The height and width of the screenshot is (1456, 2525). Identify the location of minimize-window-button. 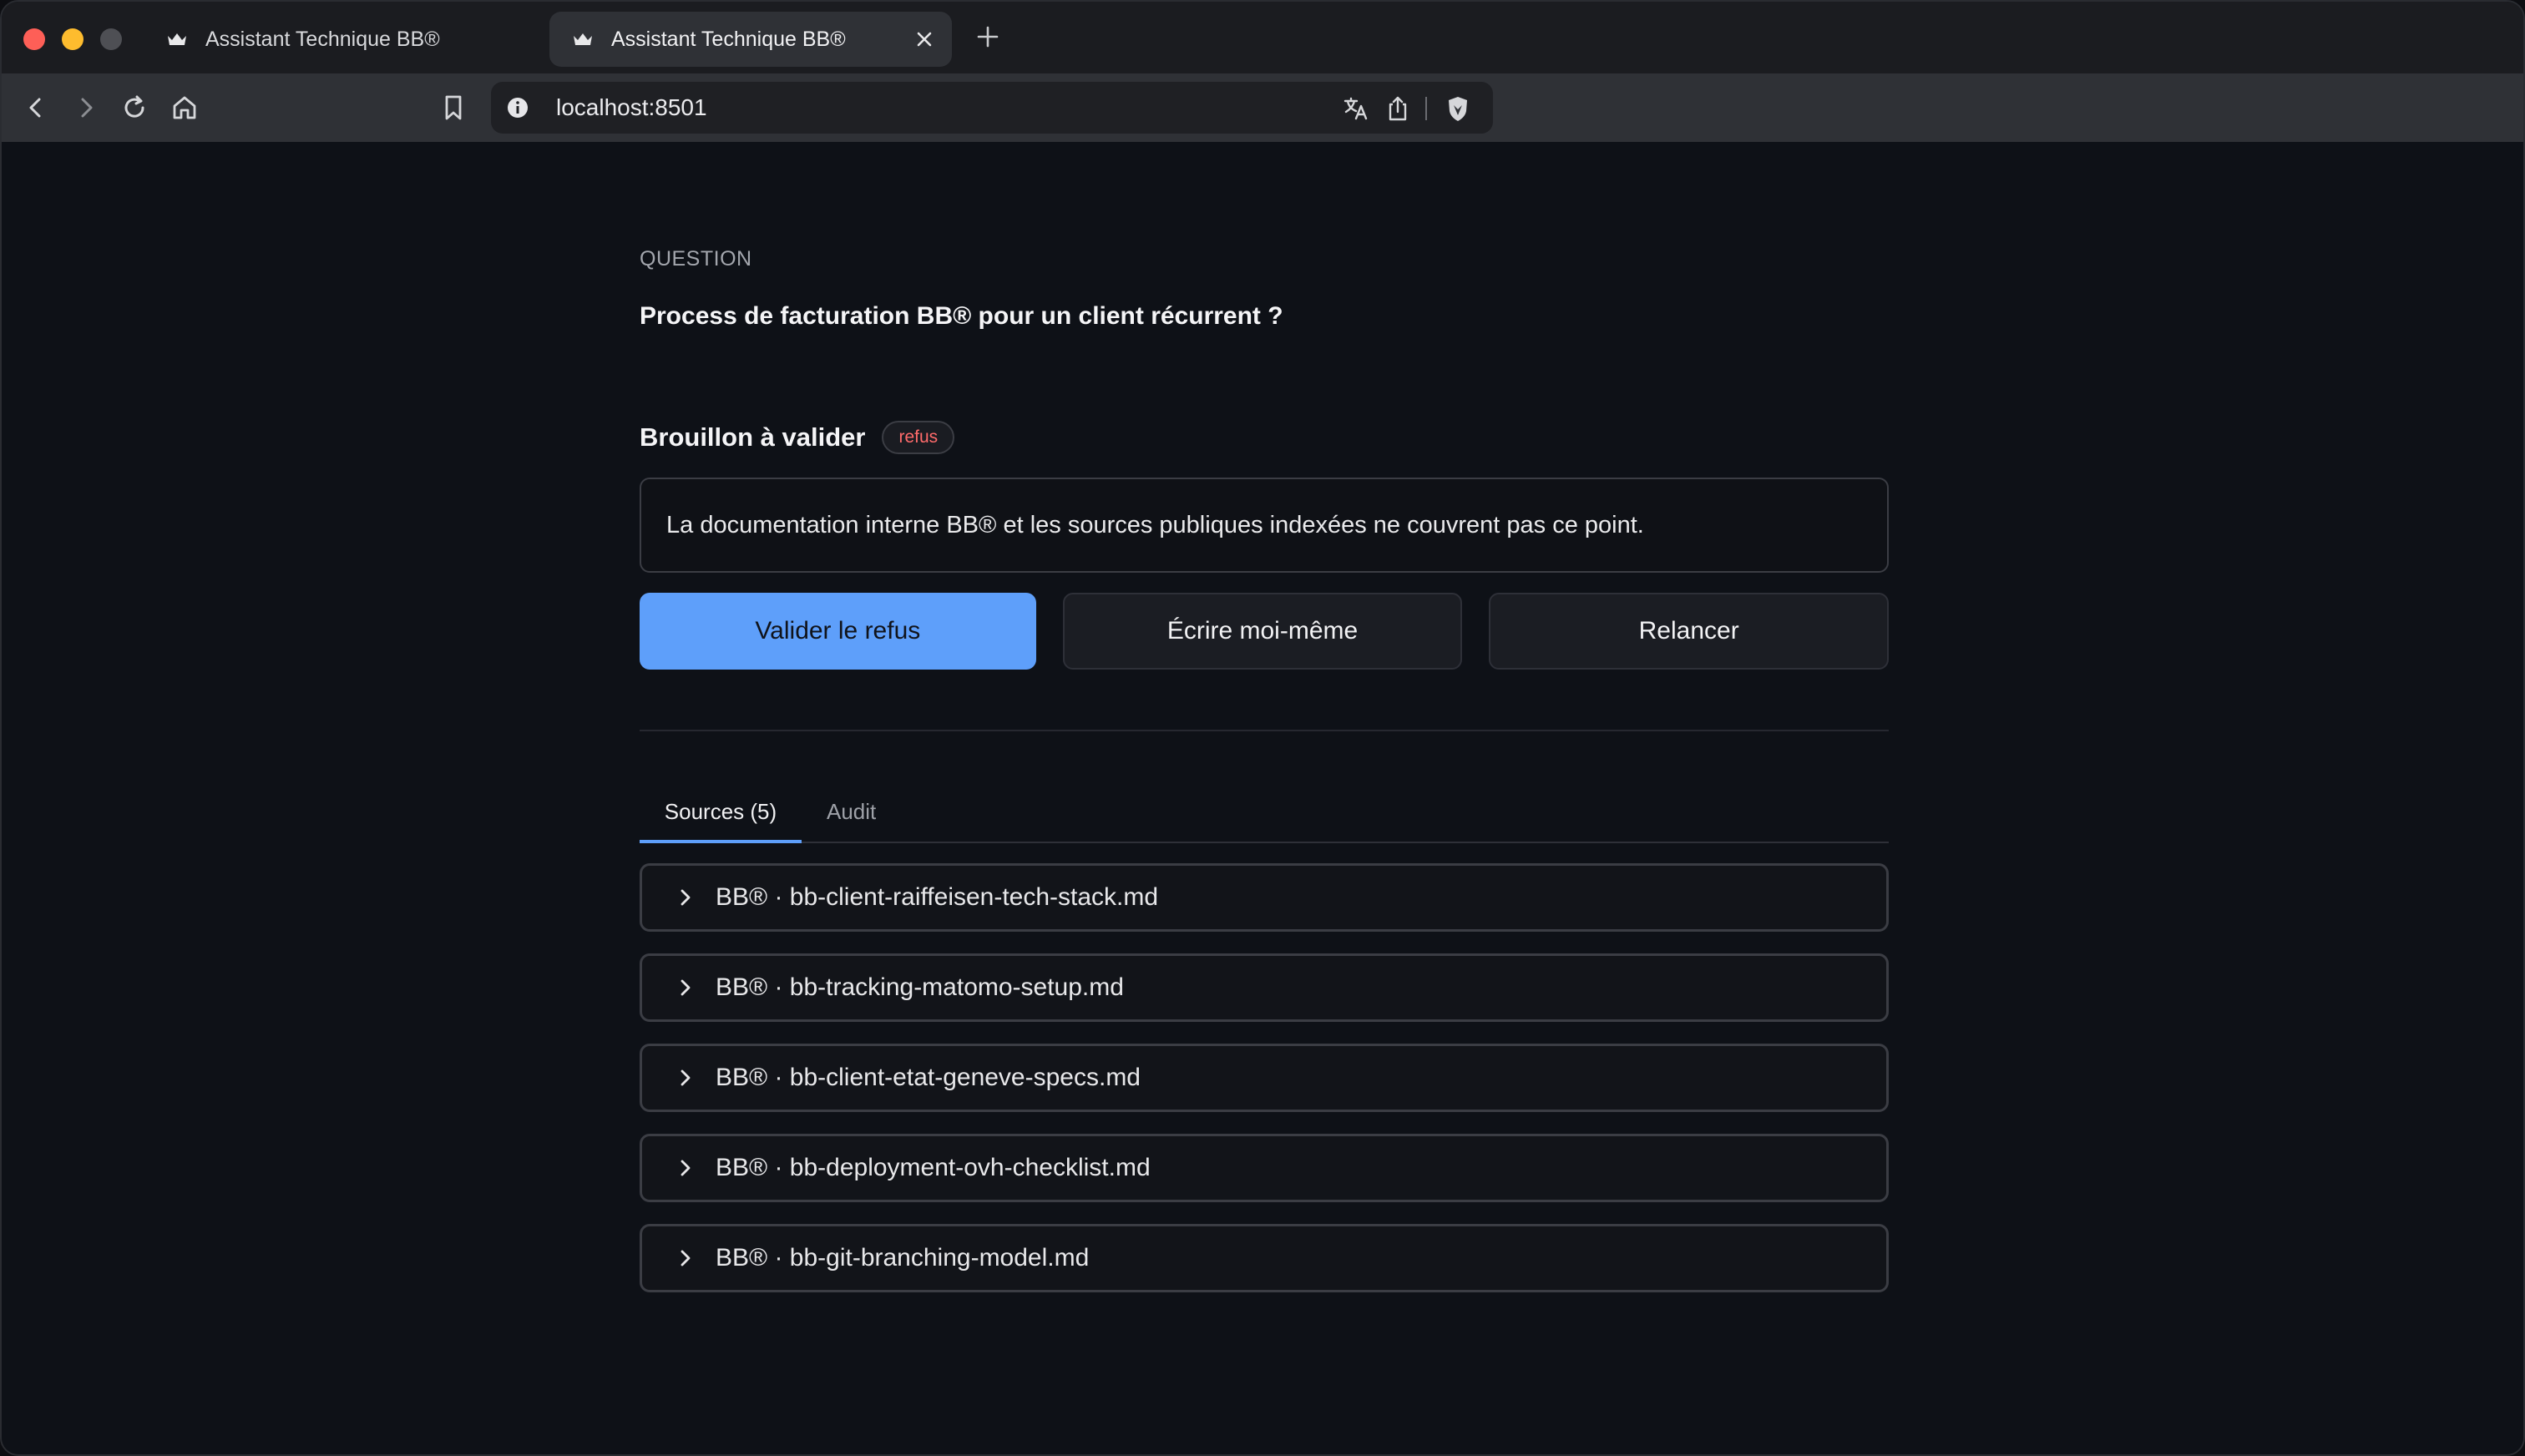
(72, 39).